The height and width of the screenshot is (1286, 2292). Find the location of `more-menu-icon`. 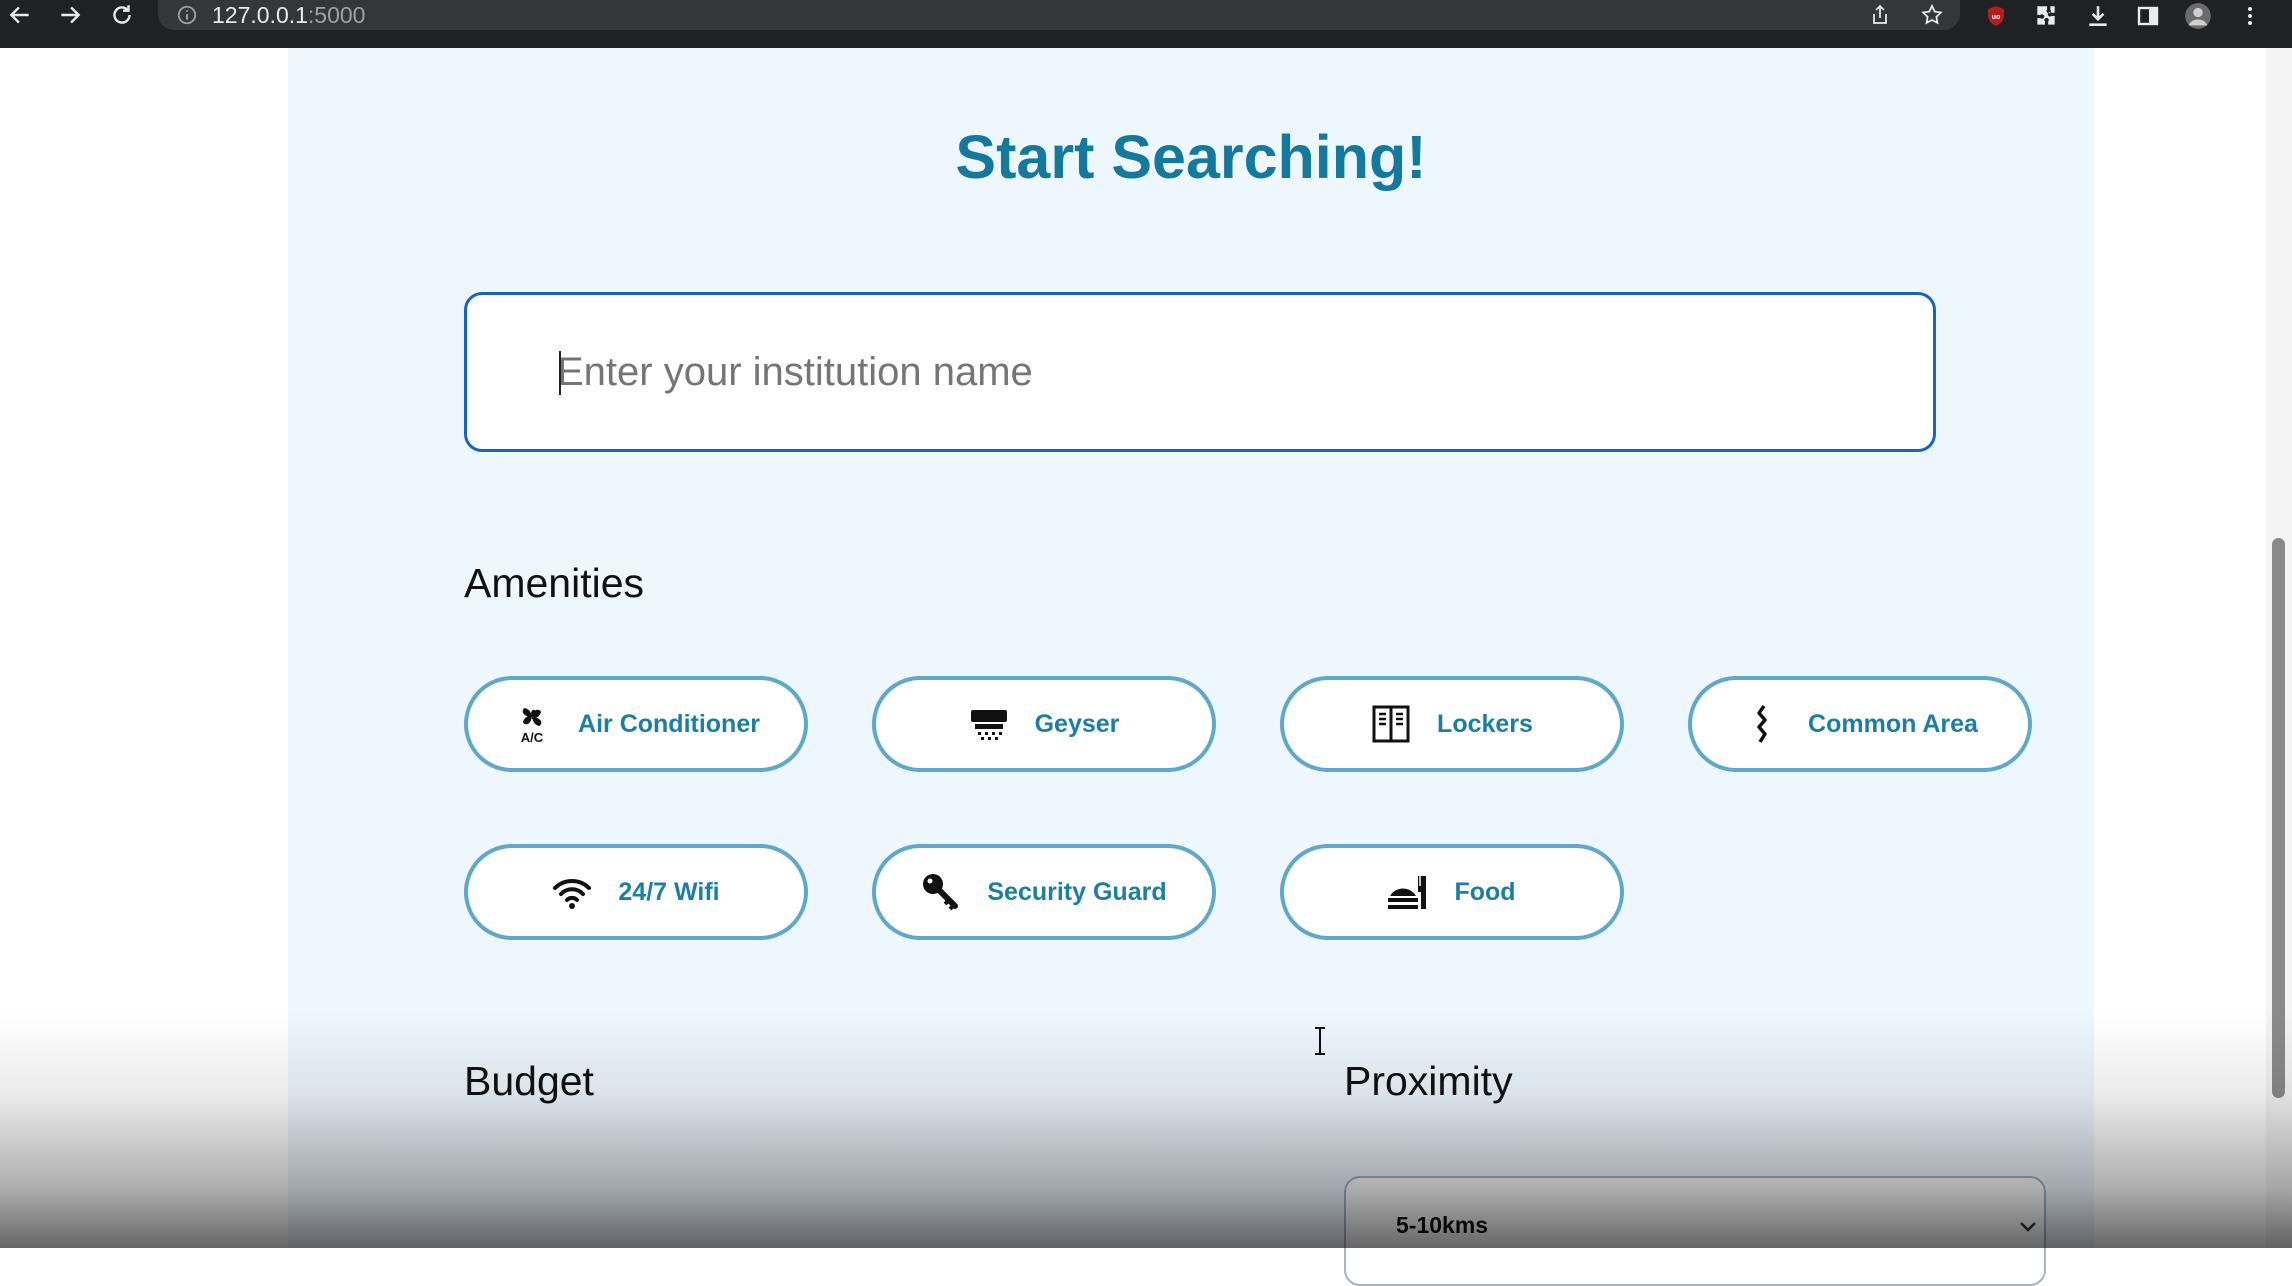

more-menu-icon is located at coordinates (2250, 16).